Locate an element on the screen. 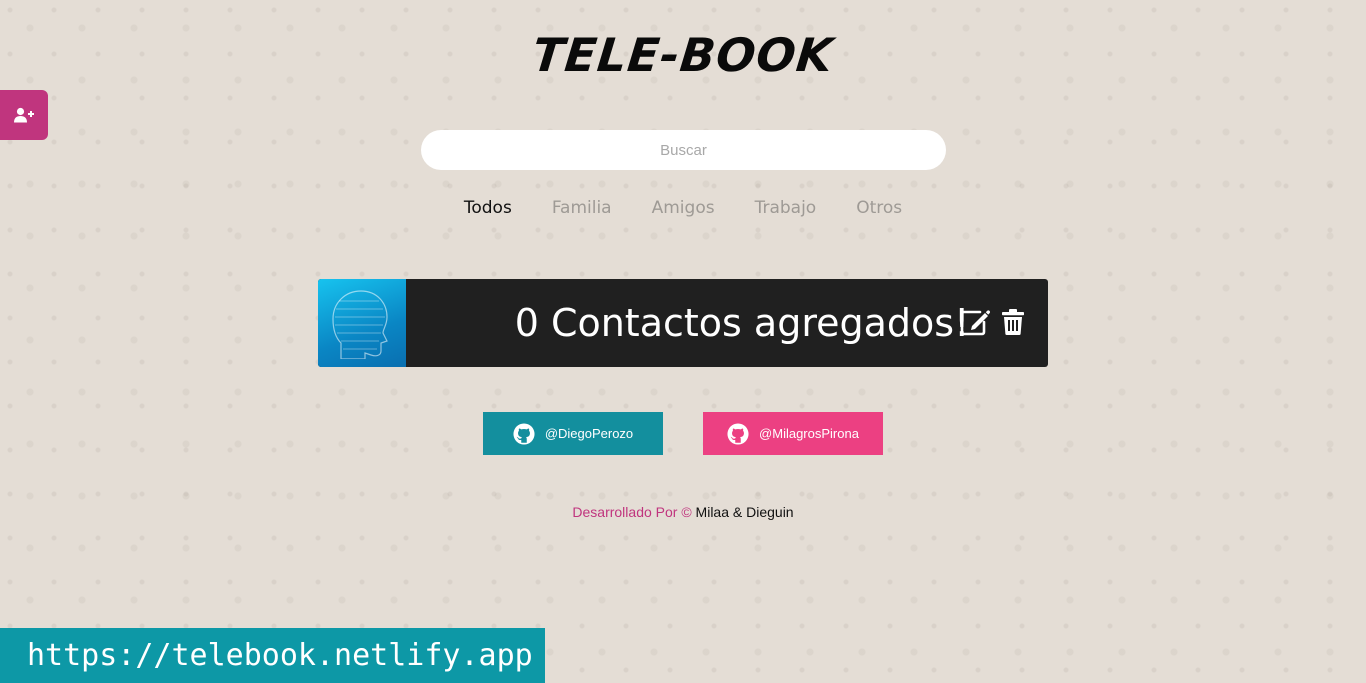 This screenshot has width=1366, height=683. github-link-diego: @DiegoPerozo is located at coordinates (573, 433).